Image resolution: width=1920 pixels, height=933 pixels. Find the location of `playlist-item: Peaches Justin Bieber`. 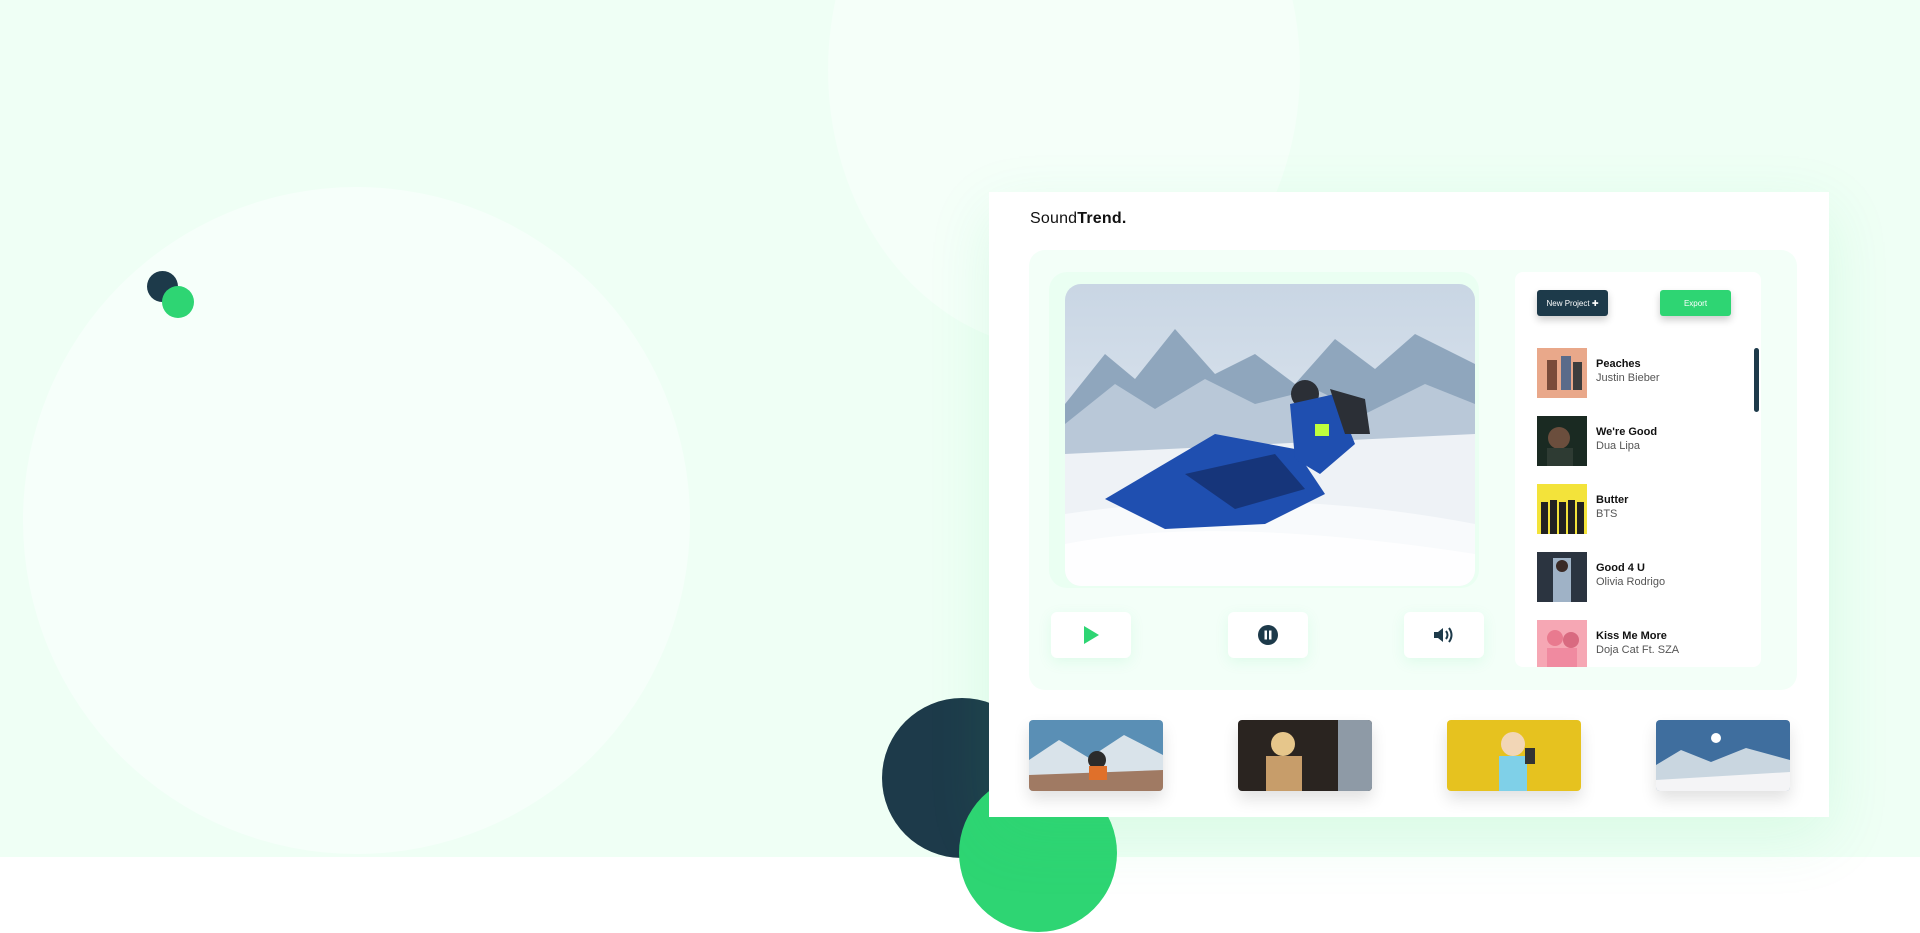

playlist-item: Peaches Justin Bieber is located at coordinates (1637, 373).